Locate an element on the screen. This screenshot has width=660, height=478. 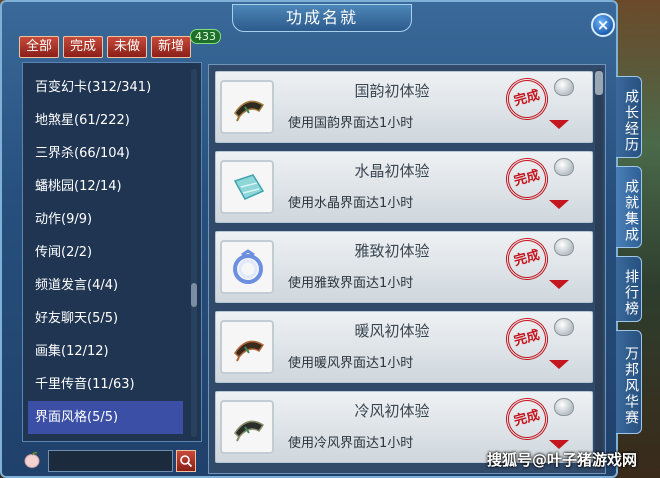
category-item: 三界杀(66/104) is located at coordinates (105, 153).